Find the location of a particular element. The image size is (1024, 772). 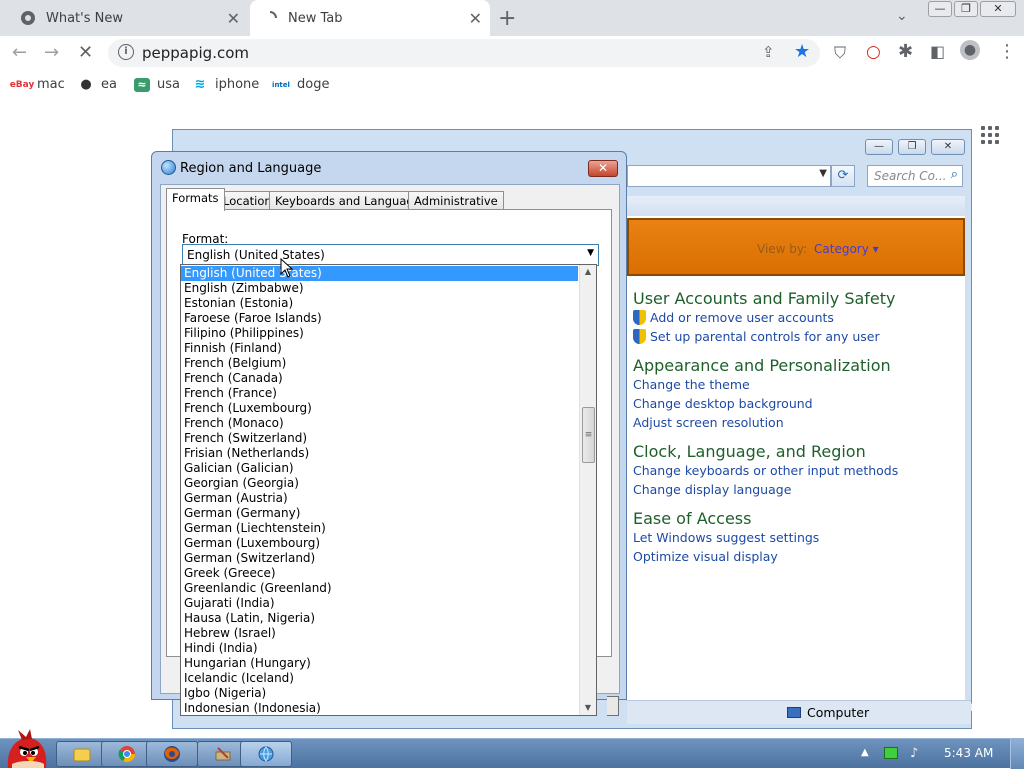

format-option: Greek (Greece) is located at coordinates (379, 573).